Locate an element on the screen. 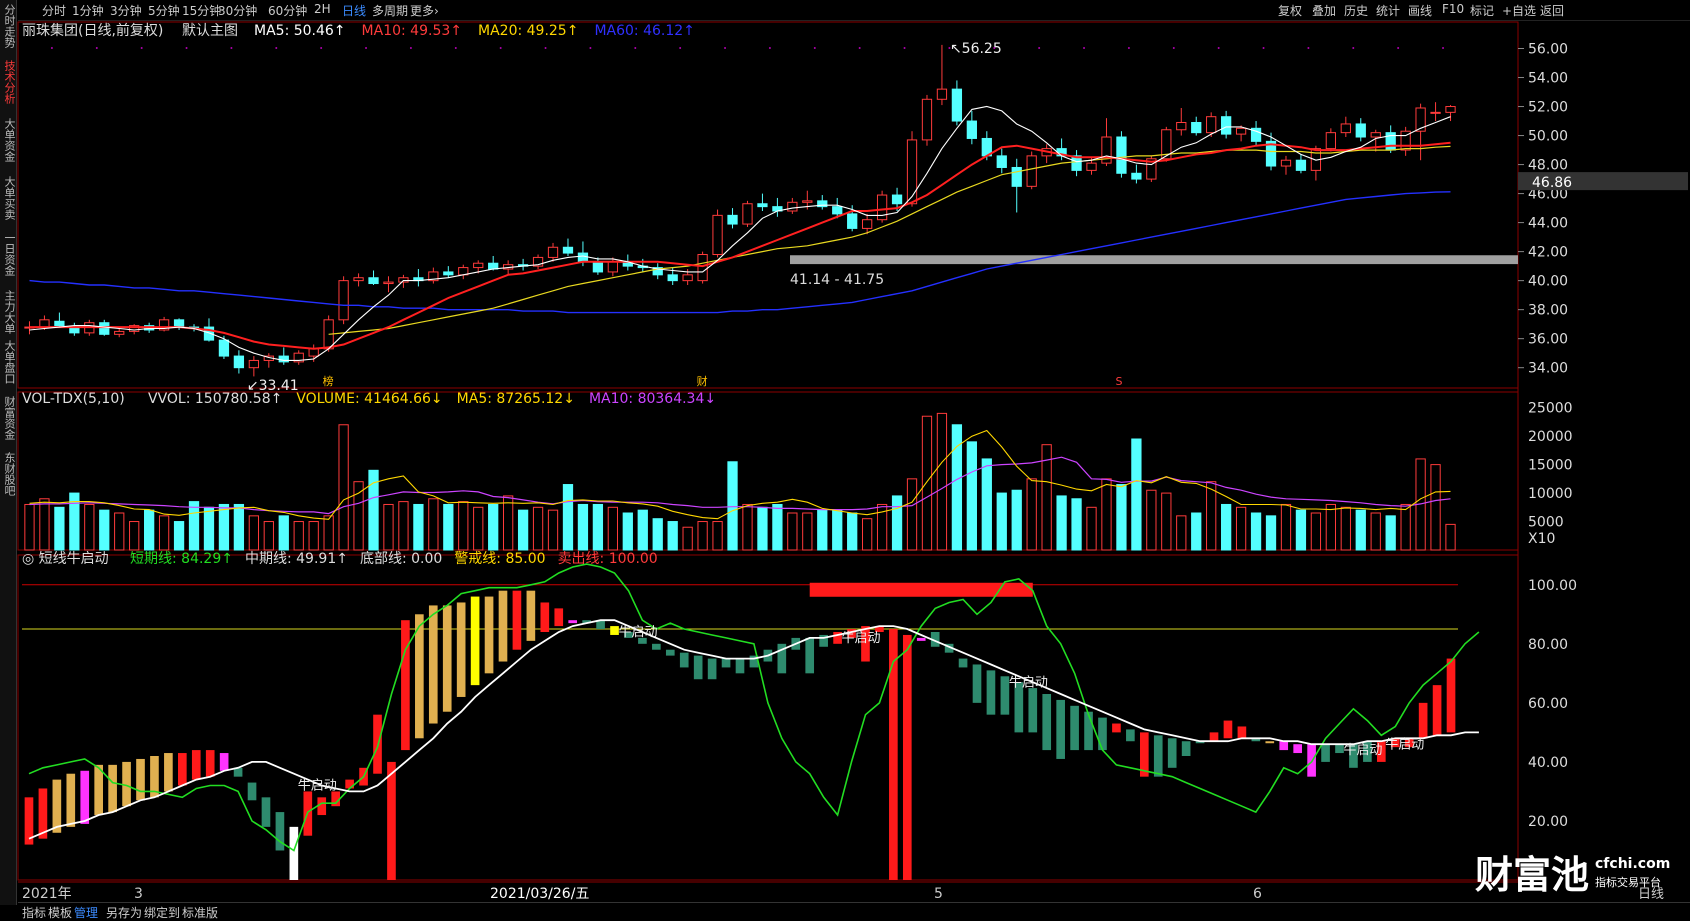 This screenshot has width=1690, height=921. bottom-tab-2: 管理 is located at coordinates (86, 912).